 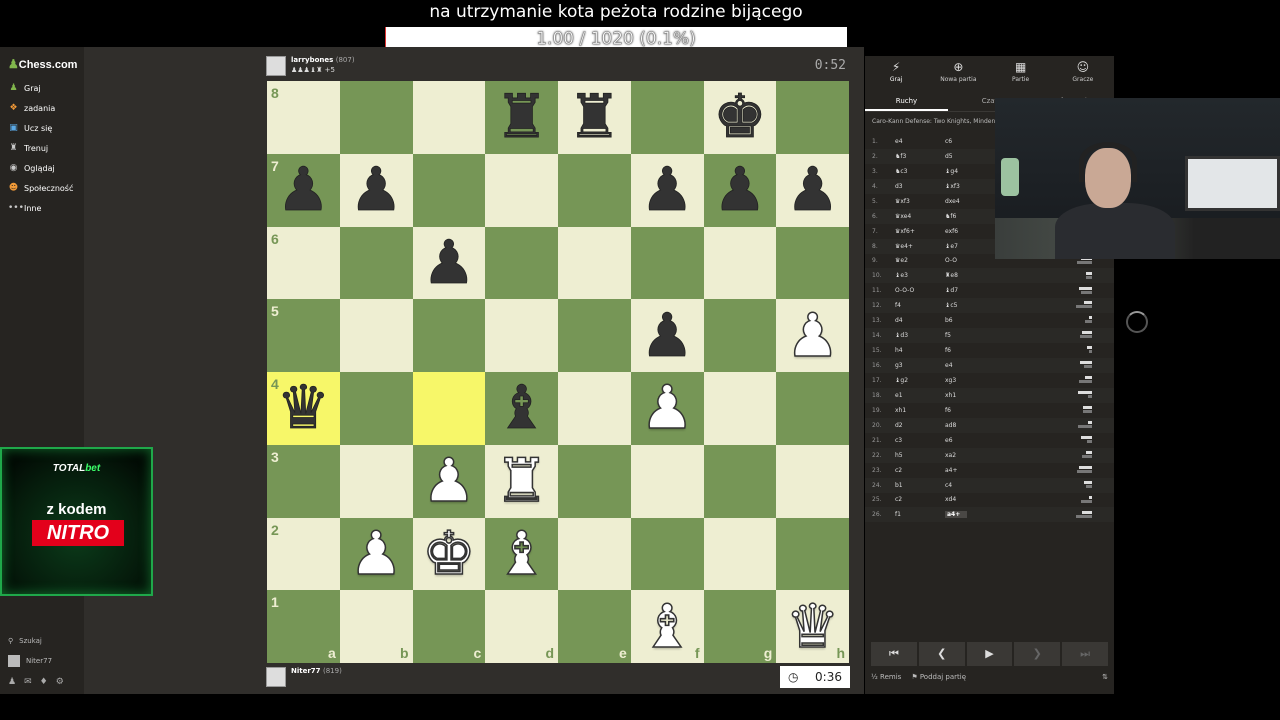 What do you see at coordinates (812, 626) in the screenshot?
I see `square-h1: h ♛` at bounding box center [812, 626].